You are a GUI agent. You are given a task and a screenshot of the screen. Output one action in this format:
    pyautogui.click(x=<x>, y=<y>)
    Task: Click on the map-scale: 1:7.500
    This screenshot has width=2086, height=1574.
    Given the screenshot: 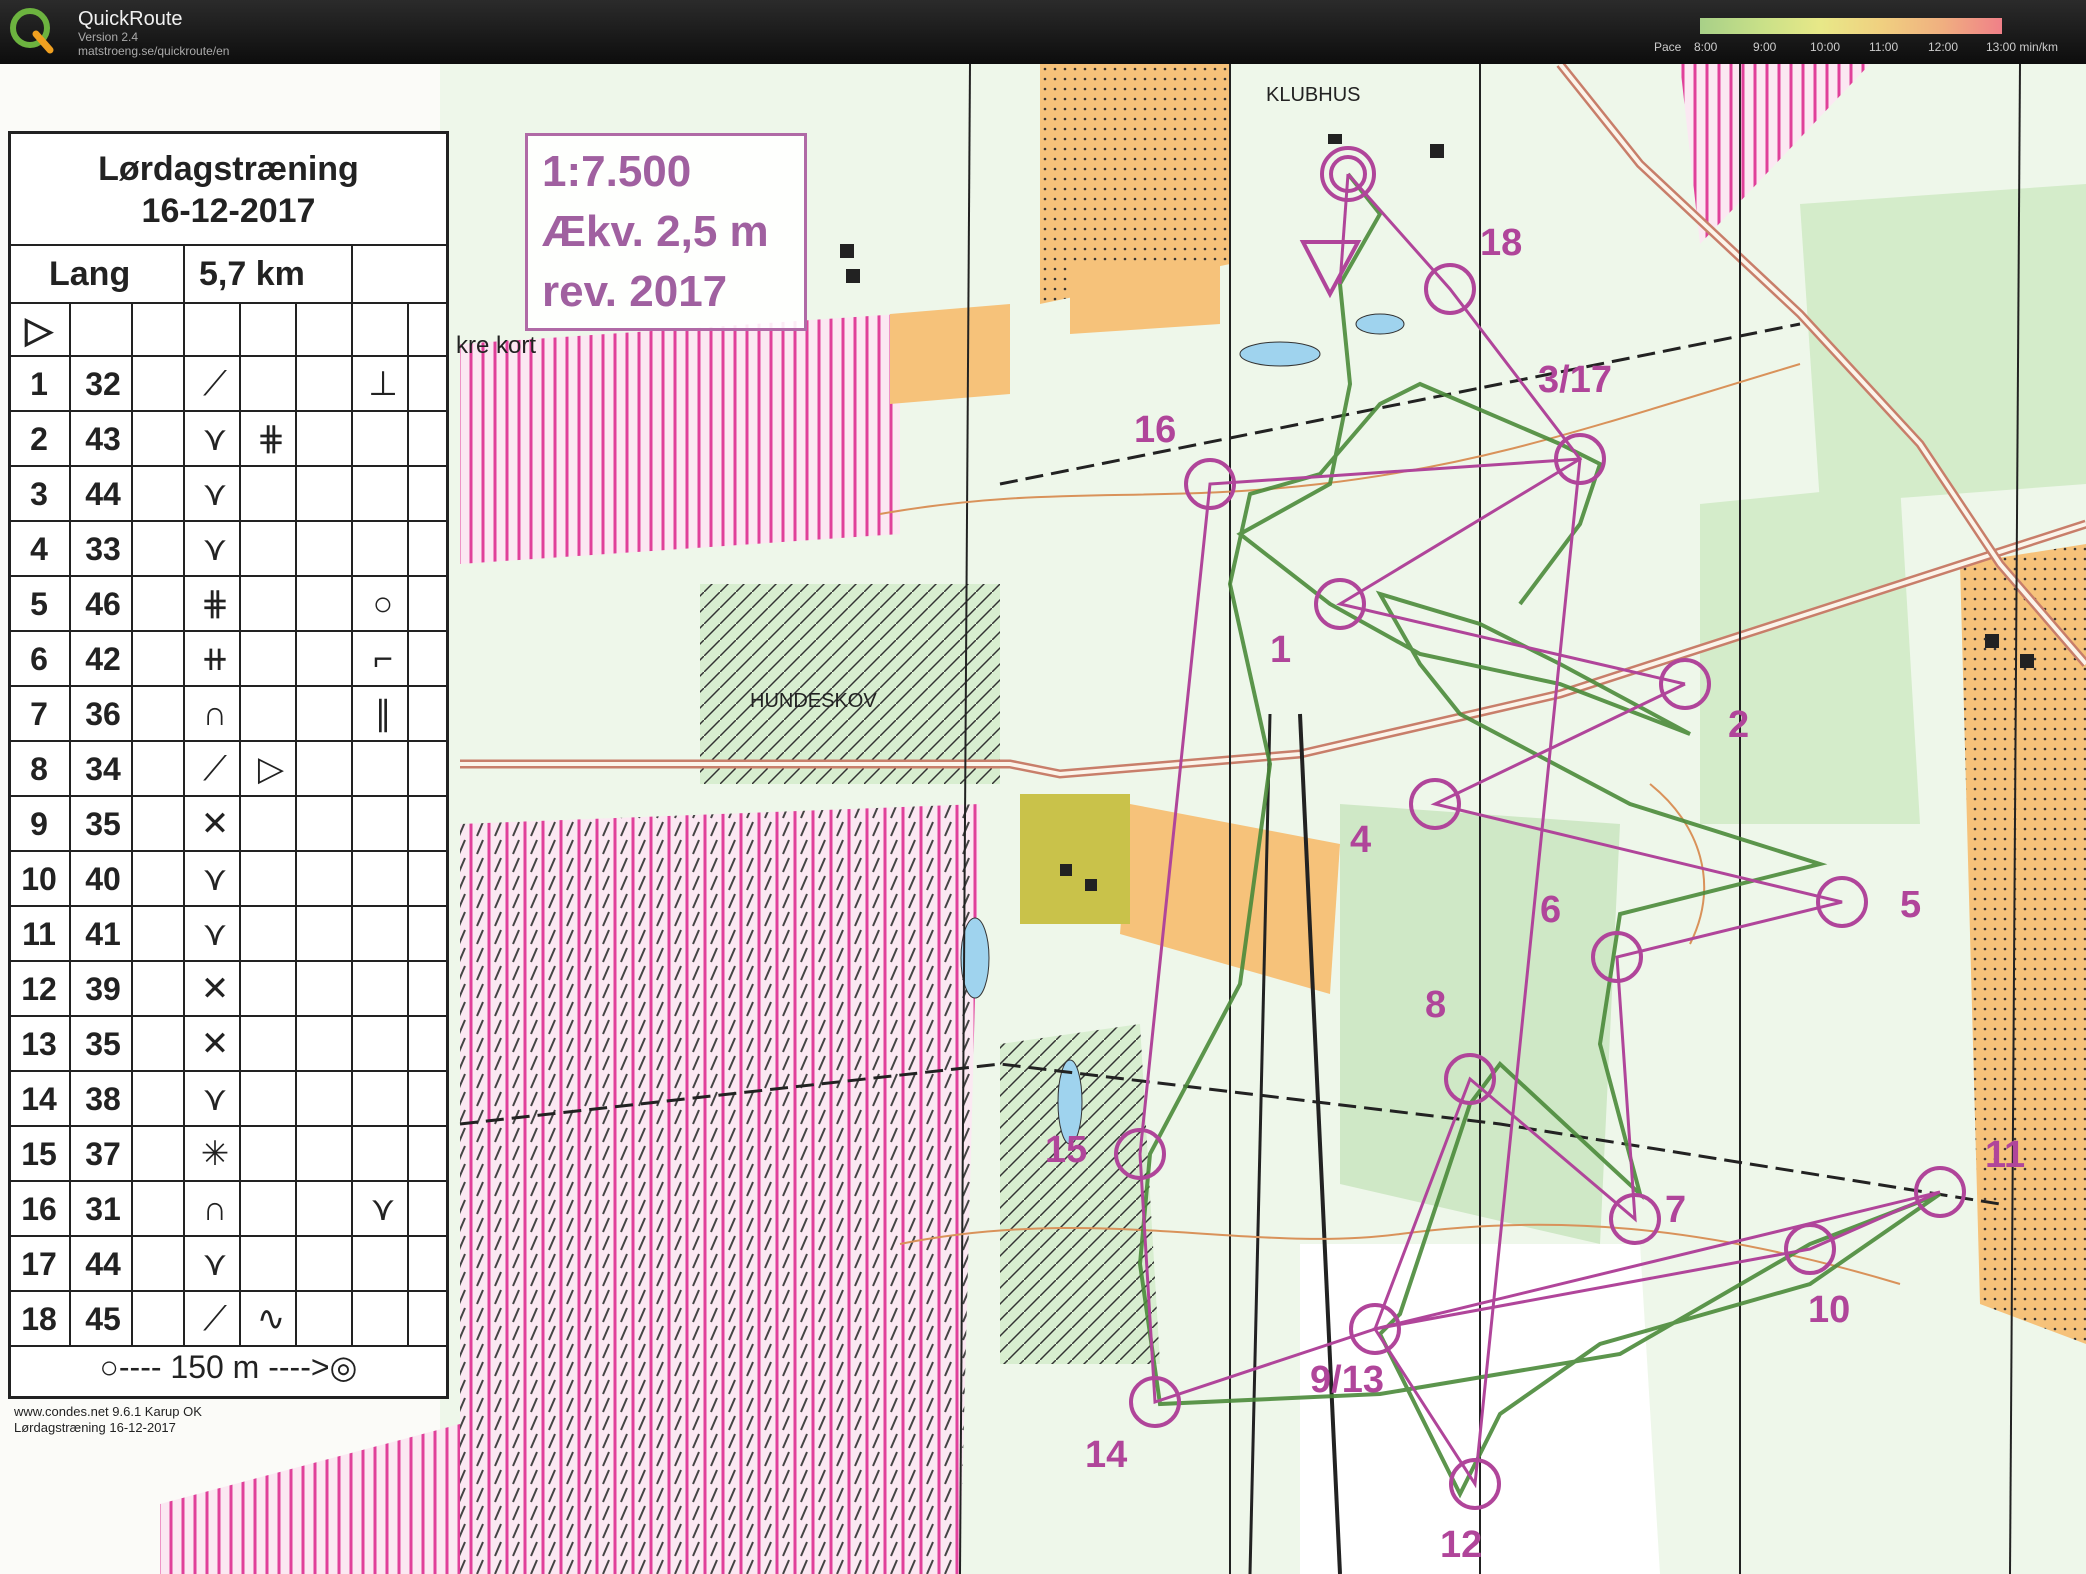 What is the action you would take?
    pyautogui.click(x=617, y=171)
    